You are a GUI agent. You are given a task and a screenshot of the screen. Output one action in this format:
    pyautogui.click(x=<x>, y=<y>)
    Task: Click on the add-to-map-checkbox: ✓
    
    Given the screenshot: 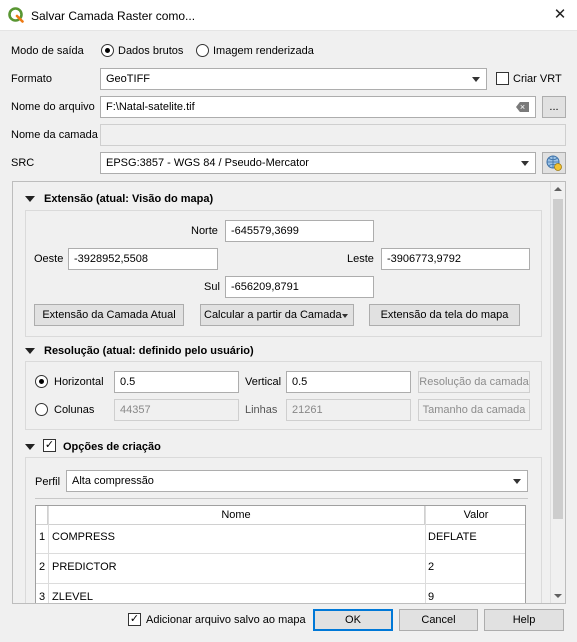 What is the action you would take?
    pyautogui.click(x=134, y=619)
    